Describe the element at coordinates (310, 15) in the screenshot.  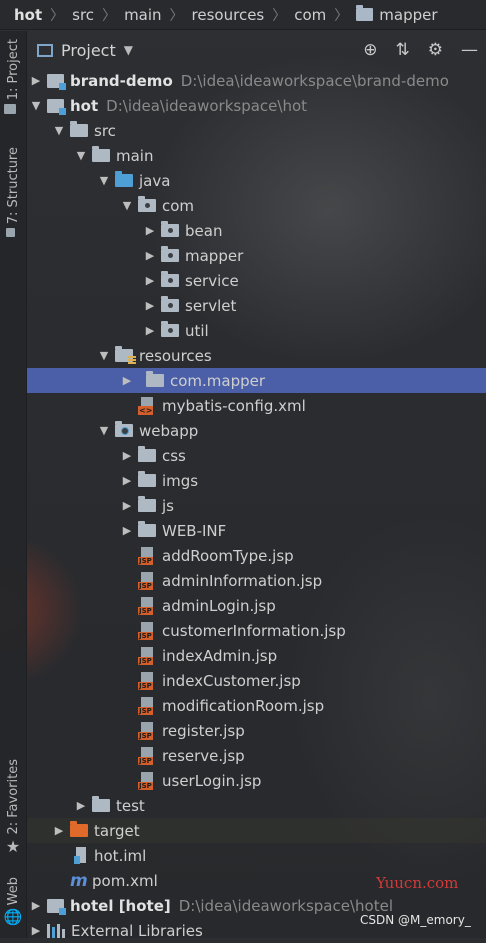
I see `breadcrumb-item-com: com` at that location.